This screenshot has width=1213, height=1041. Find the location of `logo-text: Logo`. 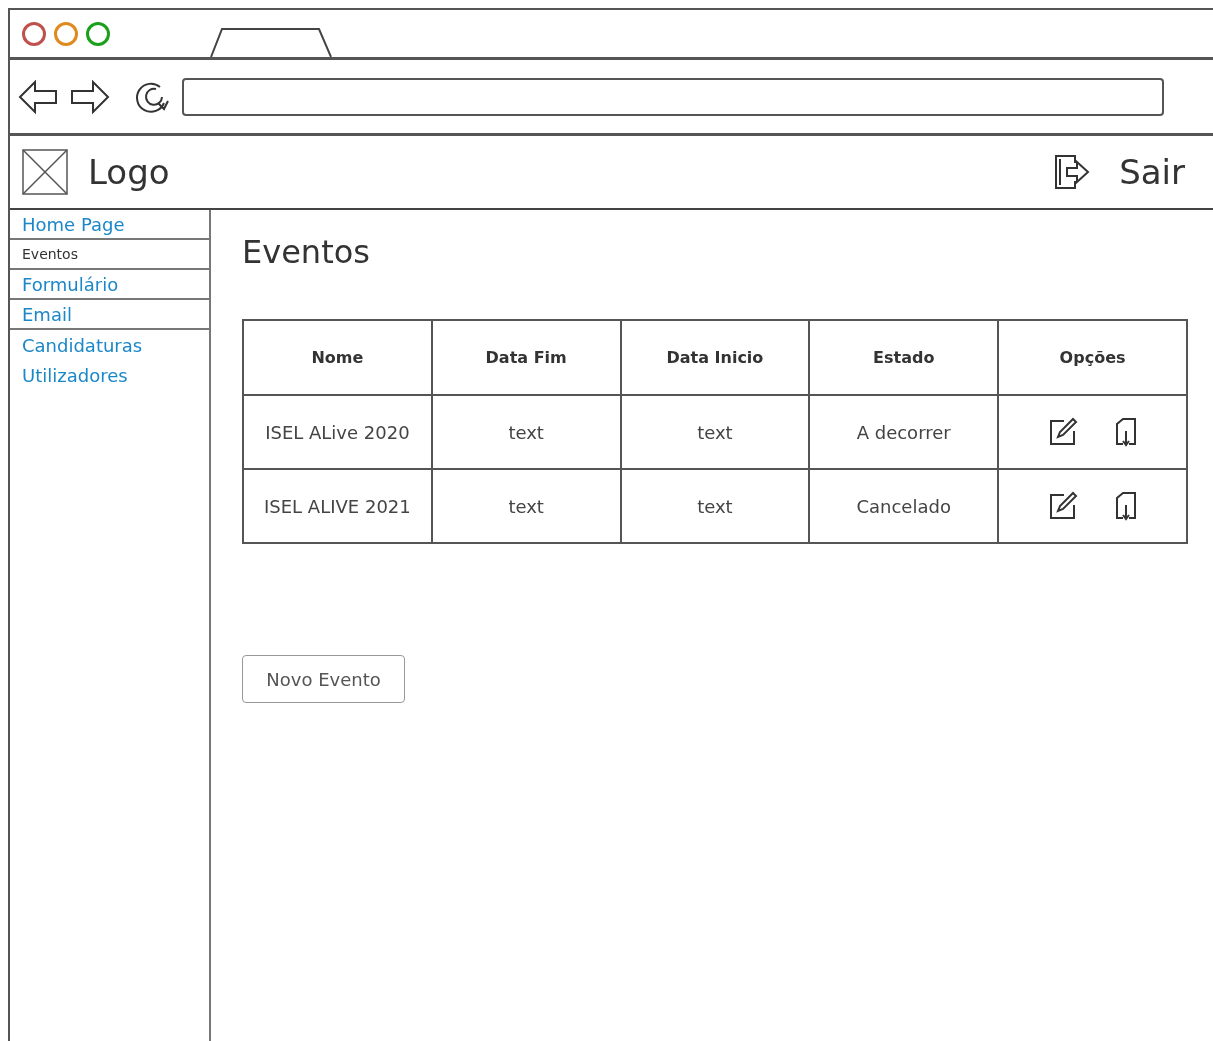

logo-text: Logo is located at coordinates (129, 172).